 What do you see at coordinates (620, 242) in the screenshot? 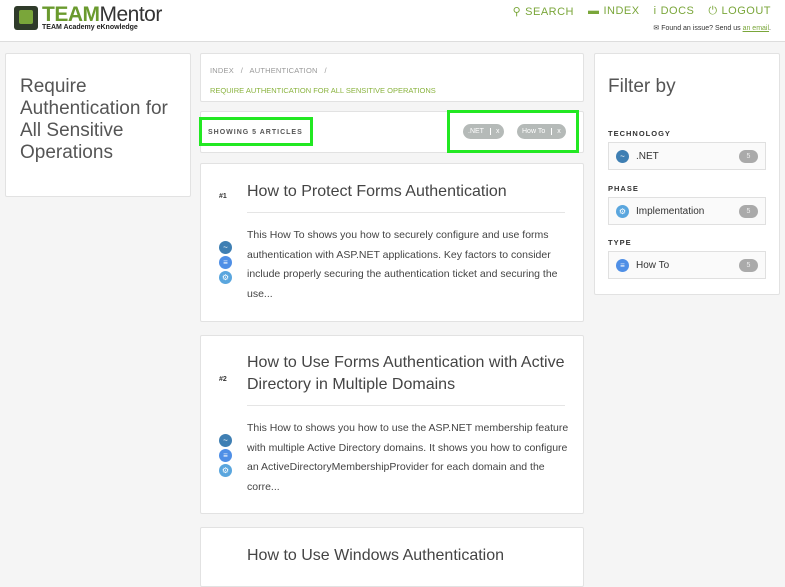
I see `filter-group-label: TYPE` at bounding box center [620, 242].